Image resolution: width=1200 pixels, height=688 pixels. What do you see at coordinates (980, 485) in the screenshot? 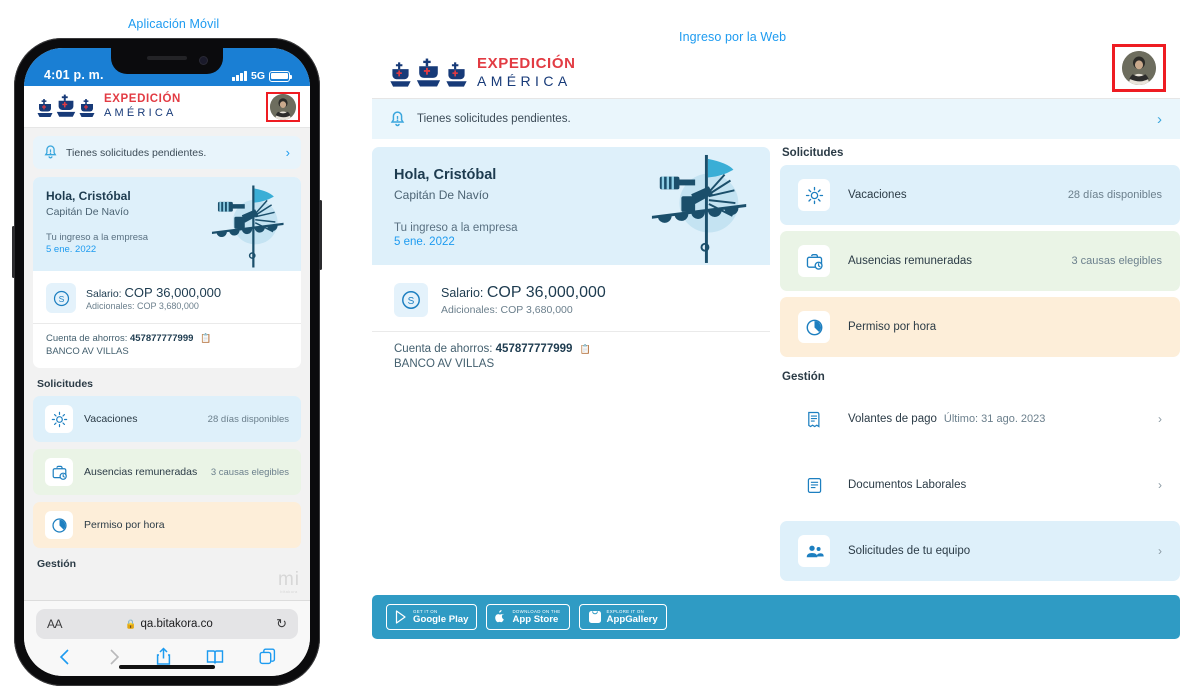
I see `tile-documentos-laborales: Documentos Laborales ›` at bounding box center [980, 485].